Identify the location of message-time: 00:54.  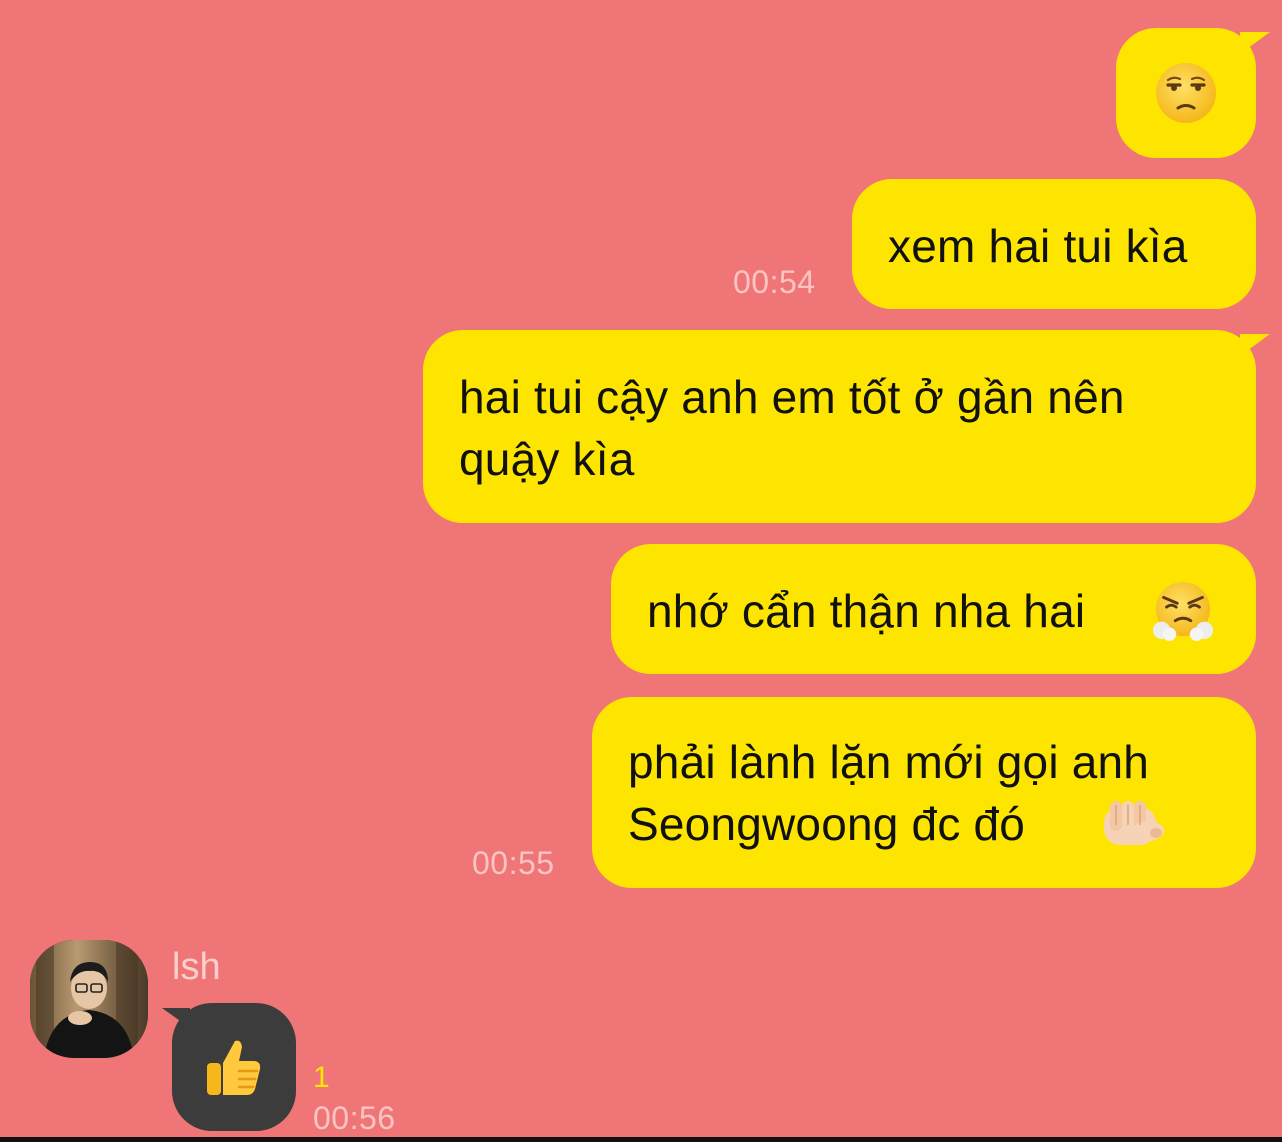
(774, 282).